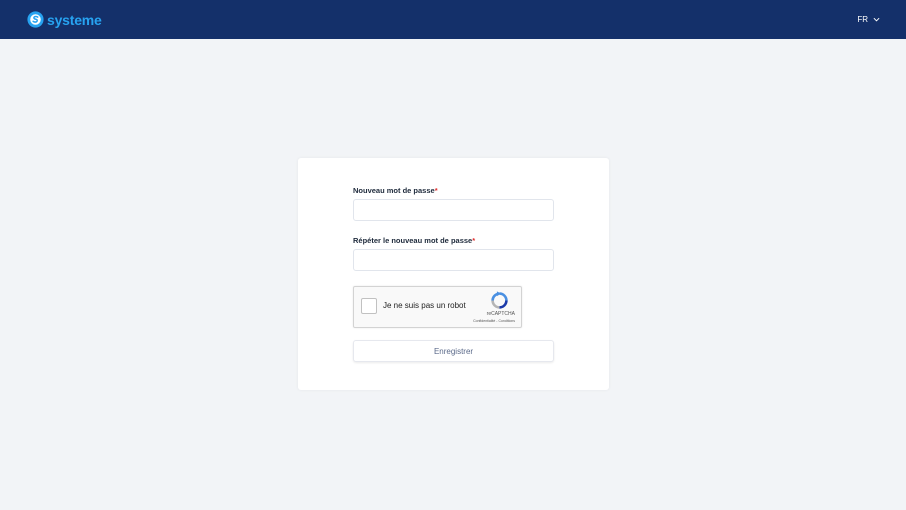 The image size is (906, 510). What do you see at coordinates (453, 260) in the screenshot?
I see `repeat-password-input` at bounding box center [453, 260].